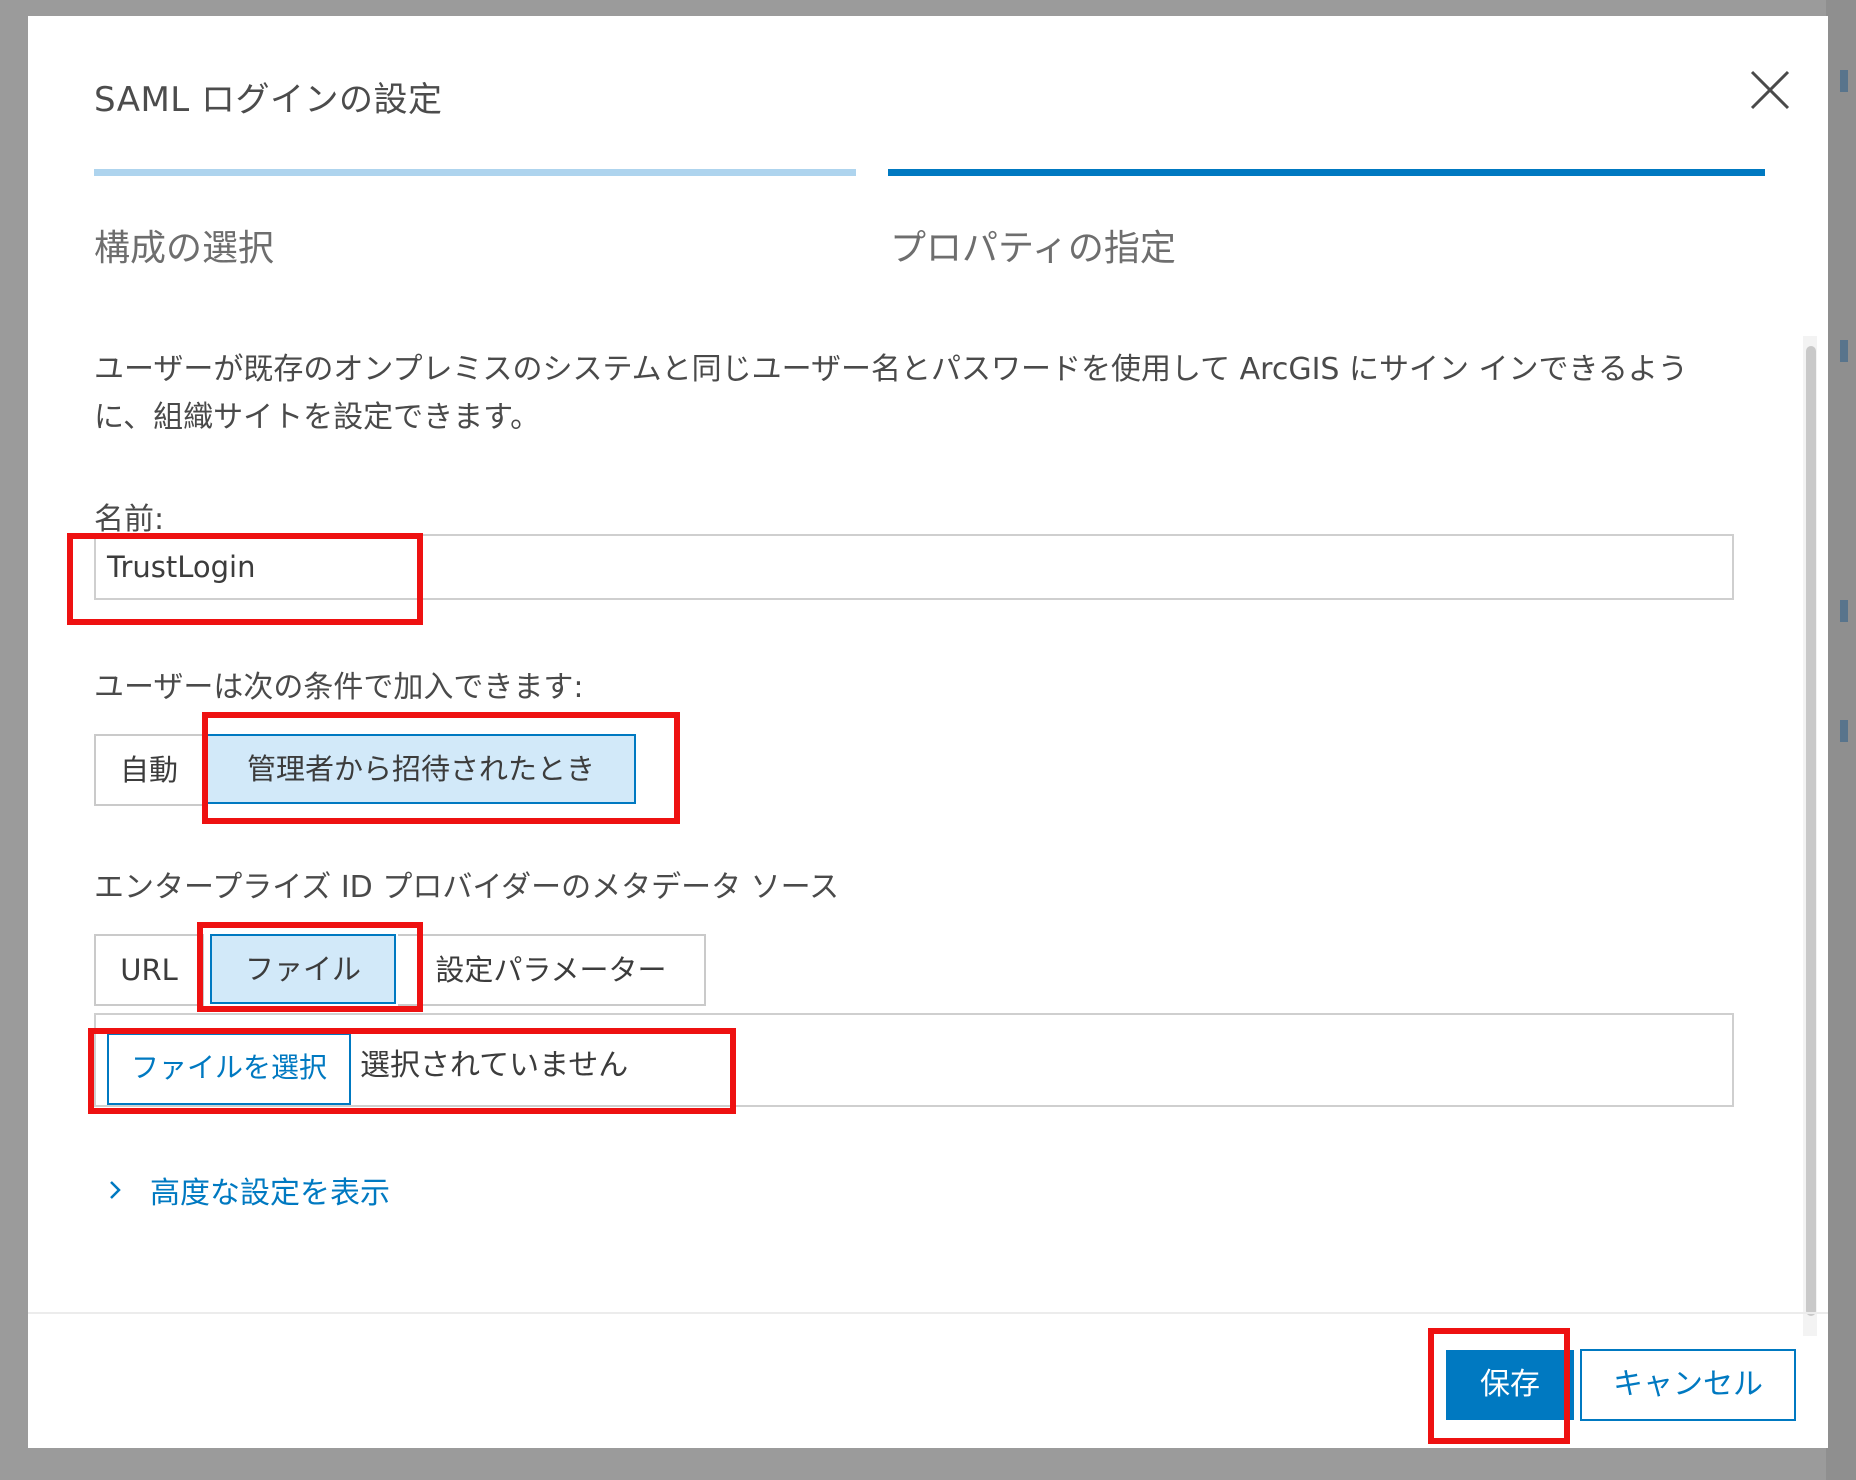 The width and height of the screenshot is (1856, 1480). I want to click on name-label: 名前:, so click(129, 519).